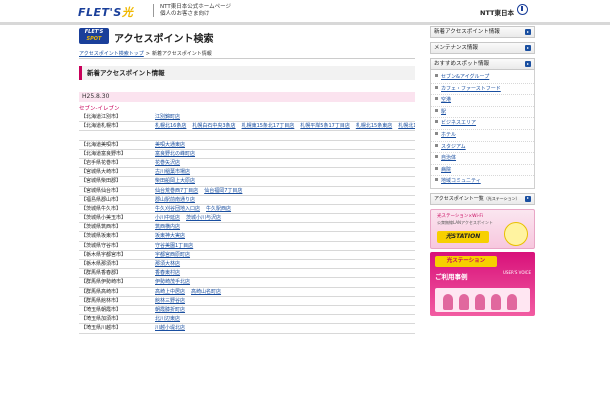 The width and height of the screenshot is (610, 400). What do you see at coordinates (516, 233) in the screenshot?
I see `wifi-mascot-icon` at bounding box center [516, 233].